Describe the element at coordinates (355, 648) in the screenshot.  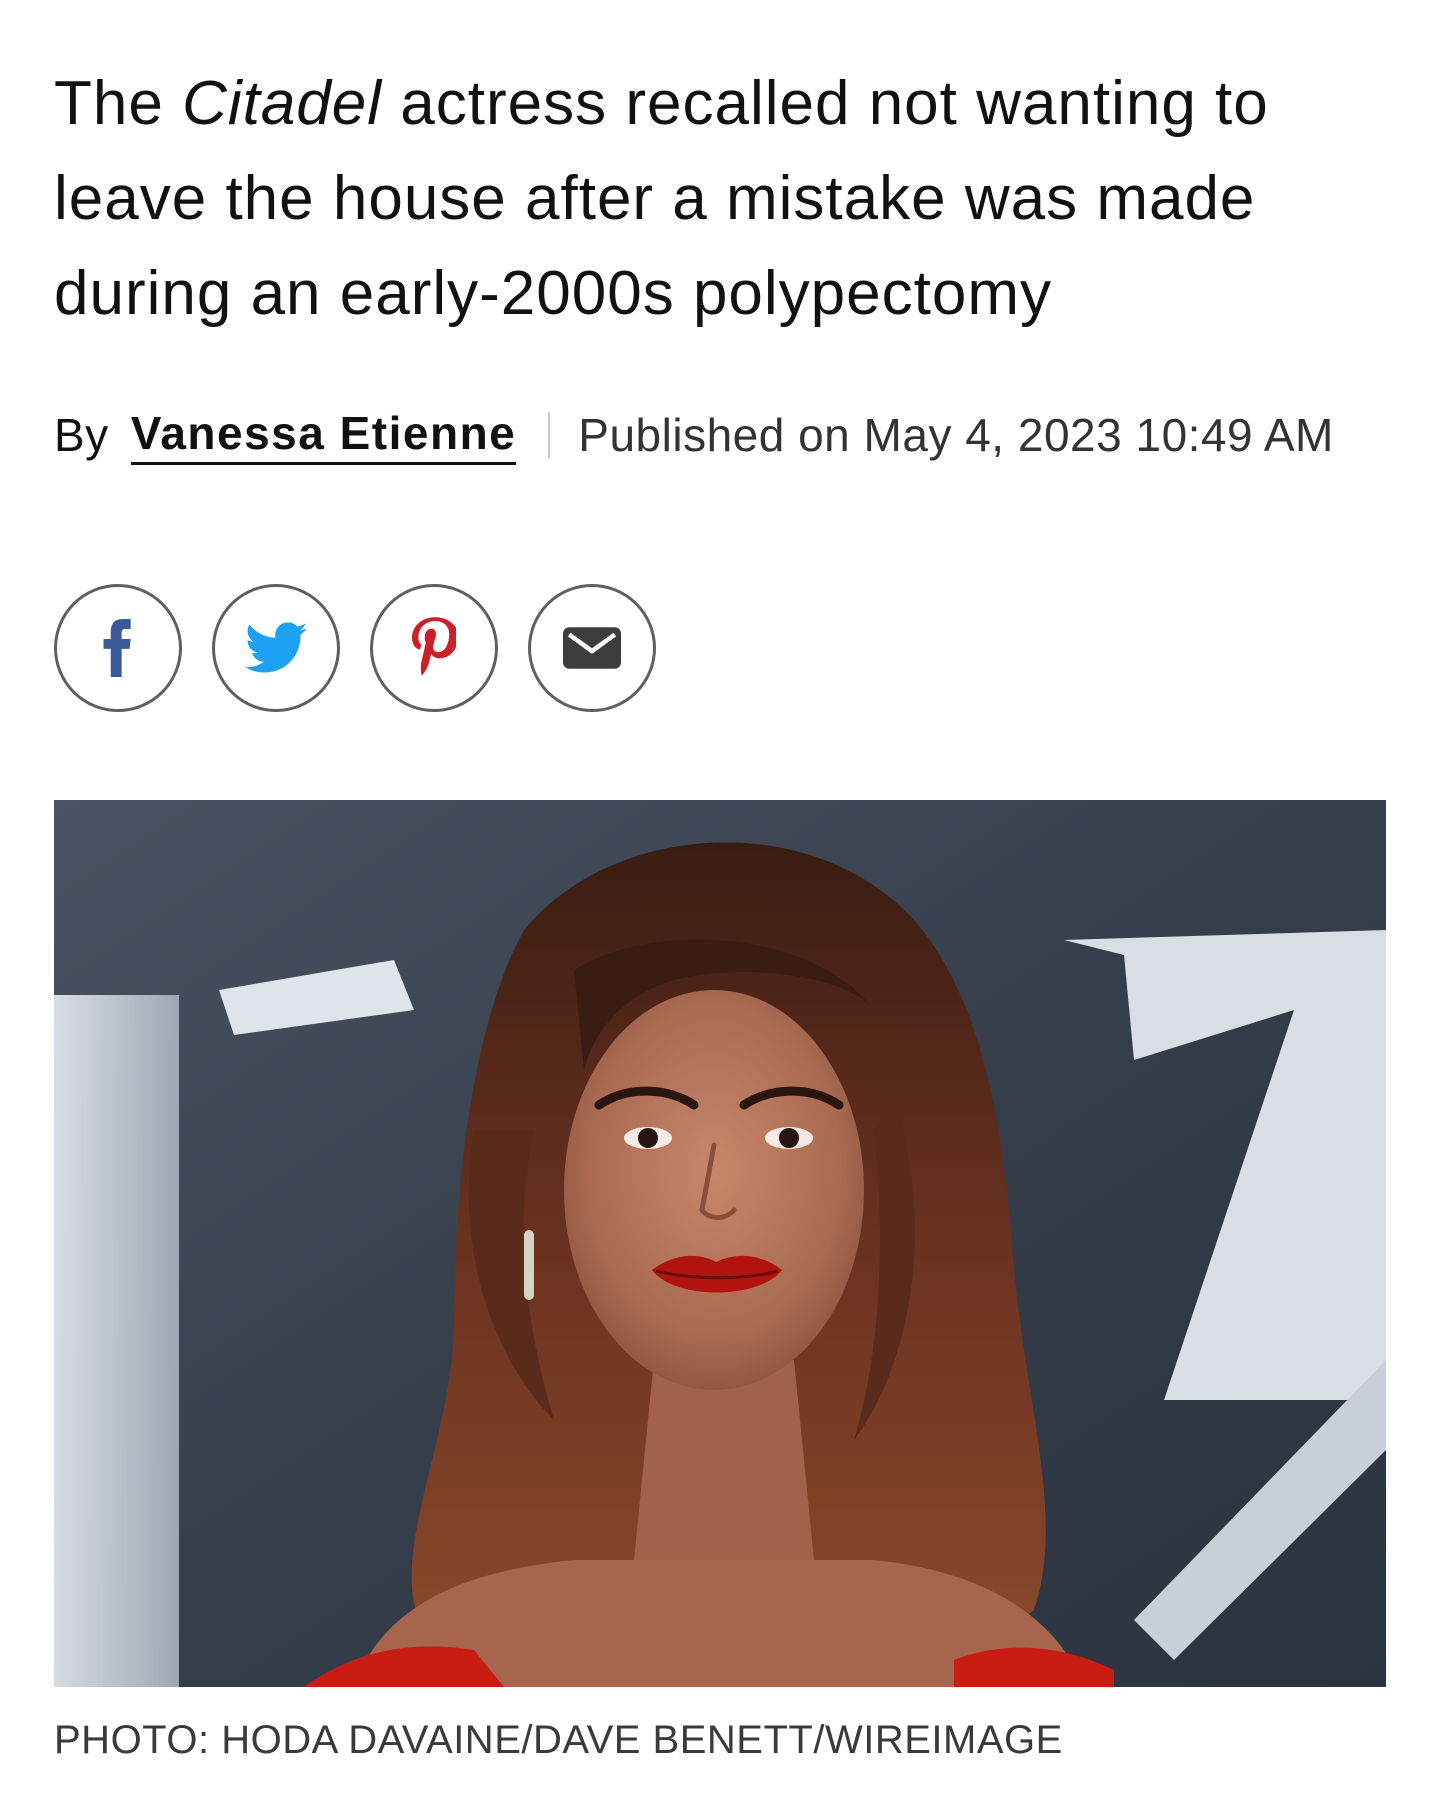
I see `share-bar` at that location.